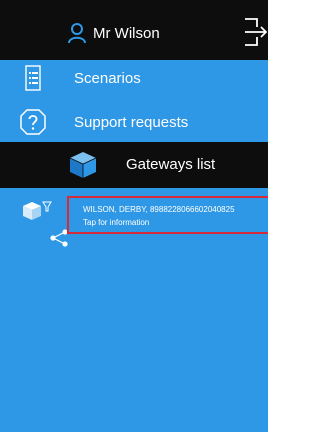  I want to click on share-icon, so click(59, 238).